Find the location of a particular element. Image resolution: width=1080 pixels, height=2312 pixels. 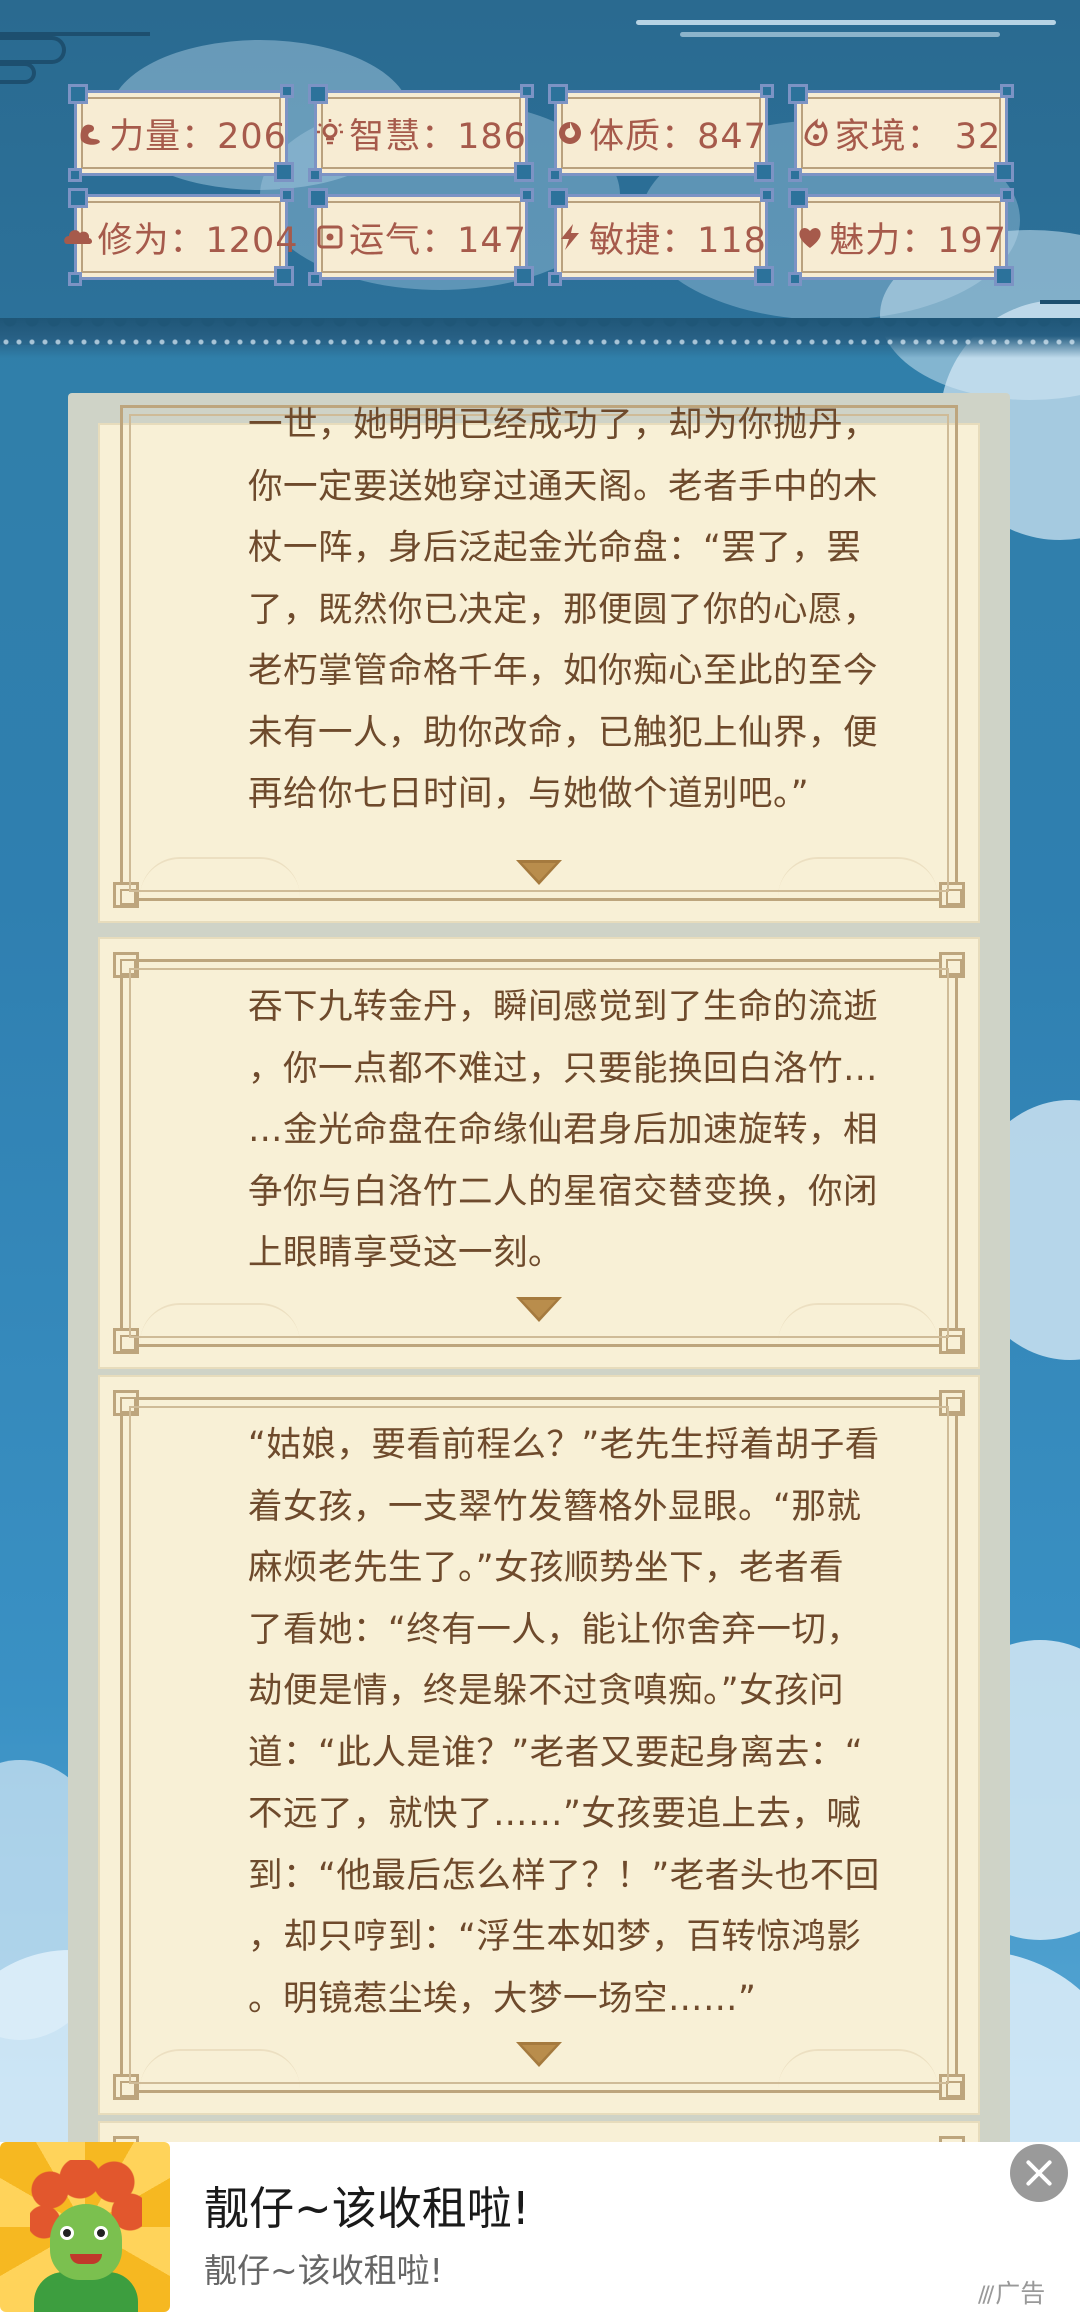

cultivation-icon is located at coordinates (78, 237).